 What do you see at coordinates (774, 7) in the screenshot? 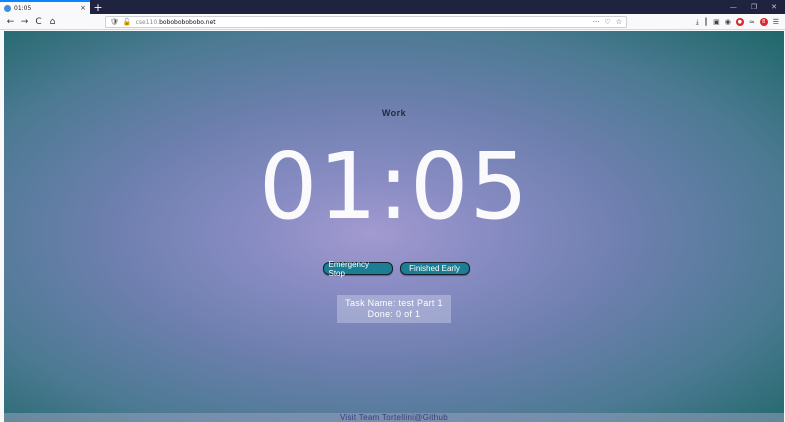
I see `close-window-icon: ✕` at bounding box center [774, 7].